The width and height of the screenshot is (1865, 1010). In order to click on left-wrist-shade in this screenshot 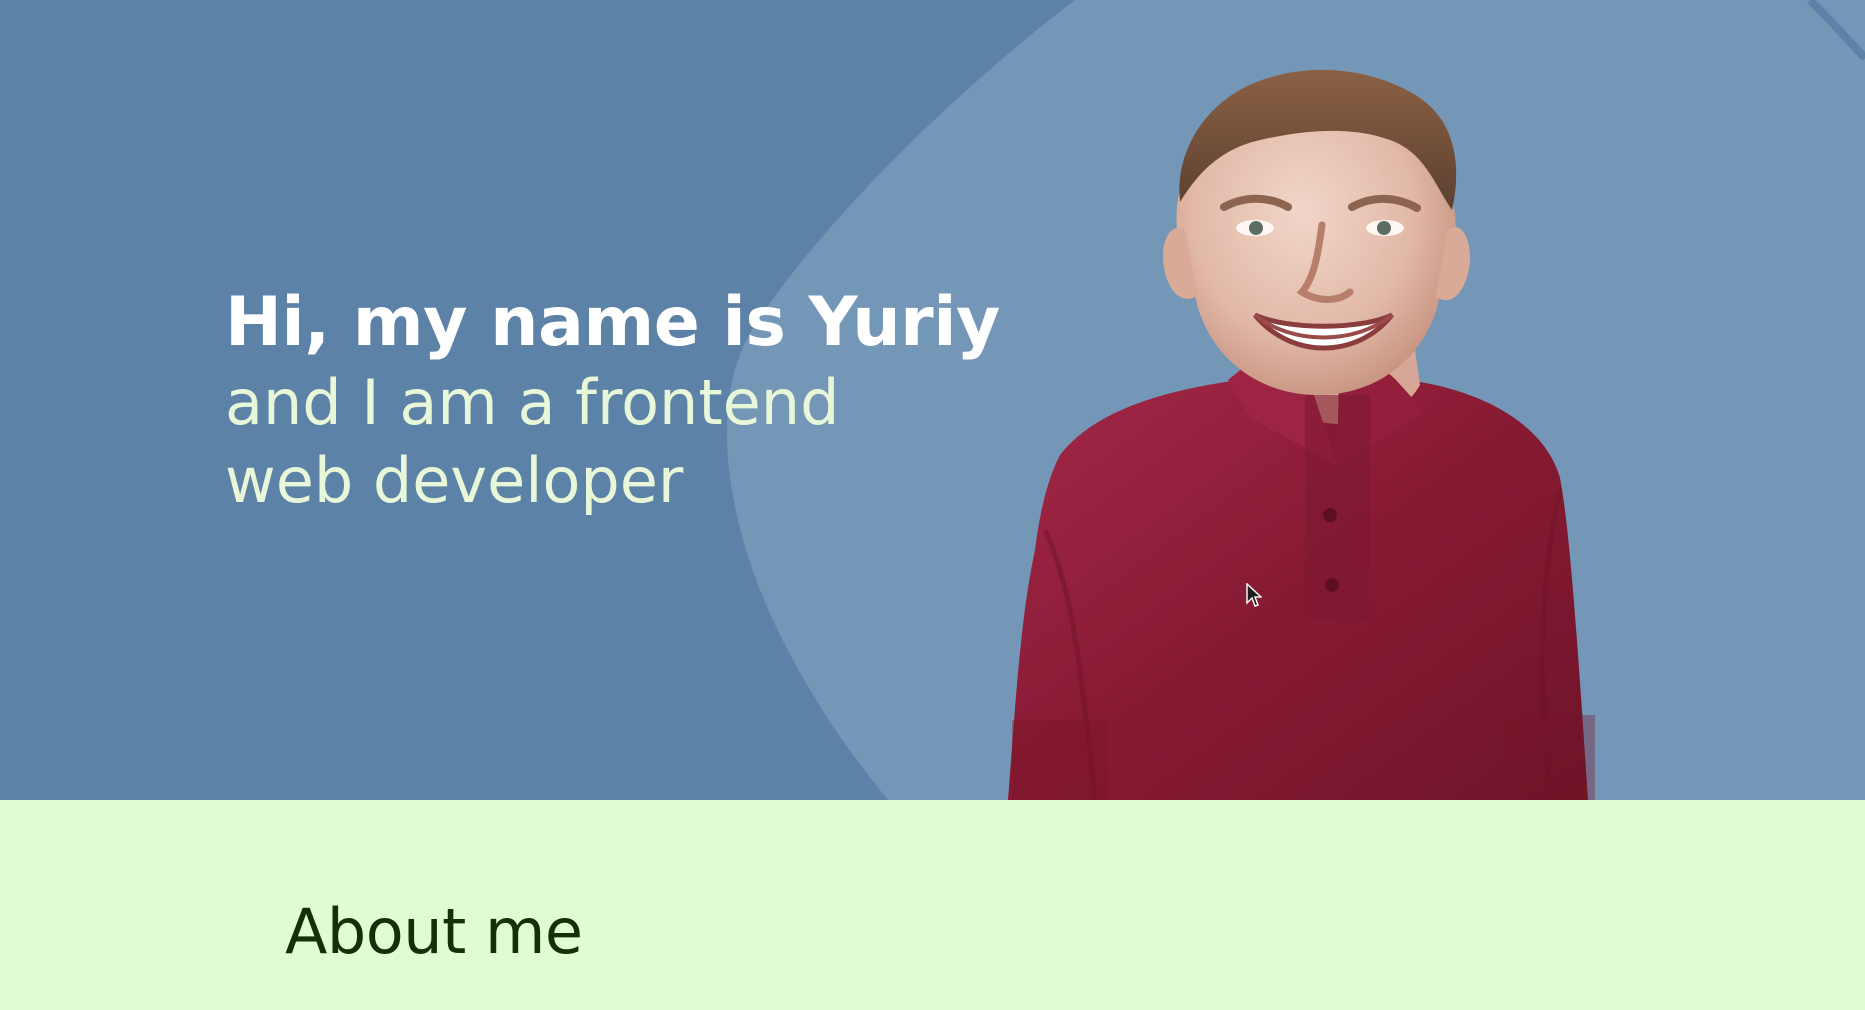, I will do `click(1059, 760)`.